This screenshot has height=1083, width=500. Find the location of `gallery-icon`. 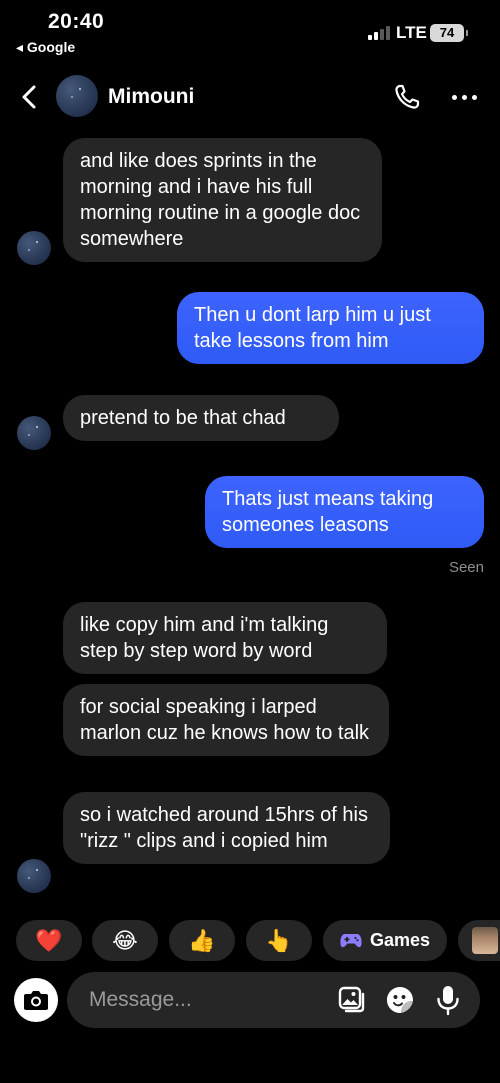

gallery-icon is located at coordinates (352, 1000).